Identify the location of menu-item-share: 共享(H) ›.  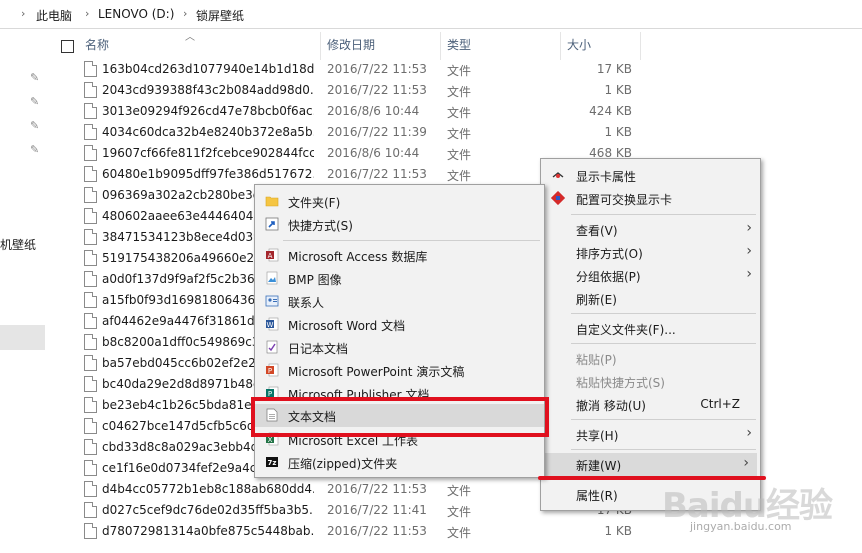
(650, 434).